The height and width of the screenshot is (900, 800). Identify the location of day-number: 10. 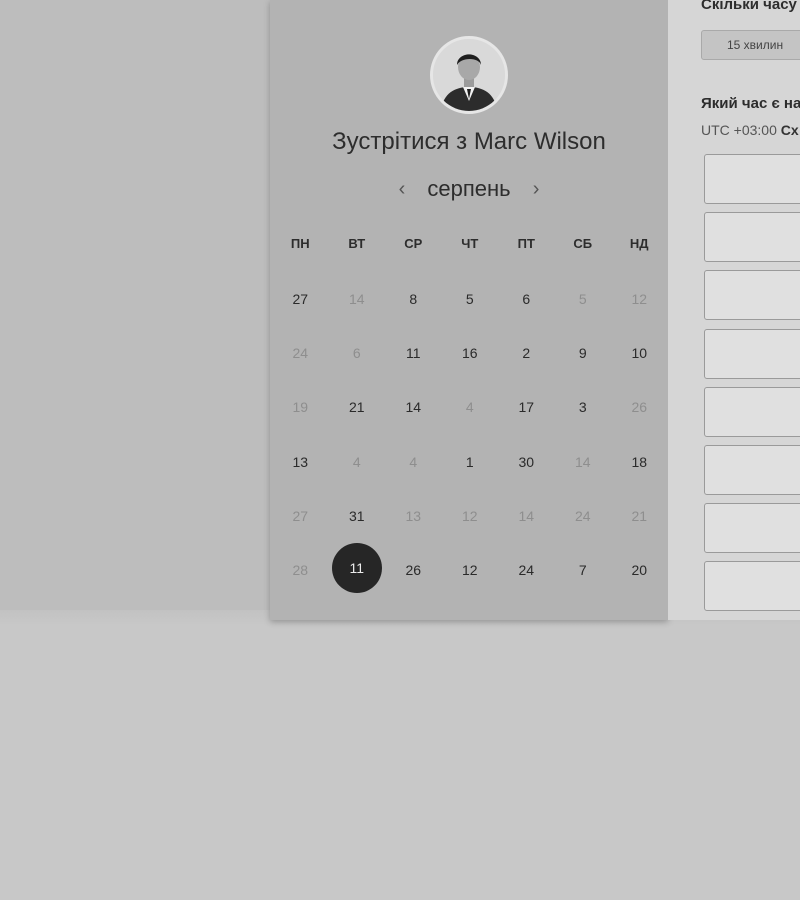
(639, 353).